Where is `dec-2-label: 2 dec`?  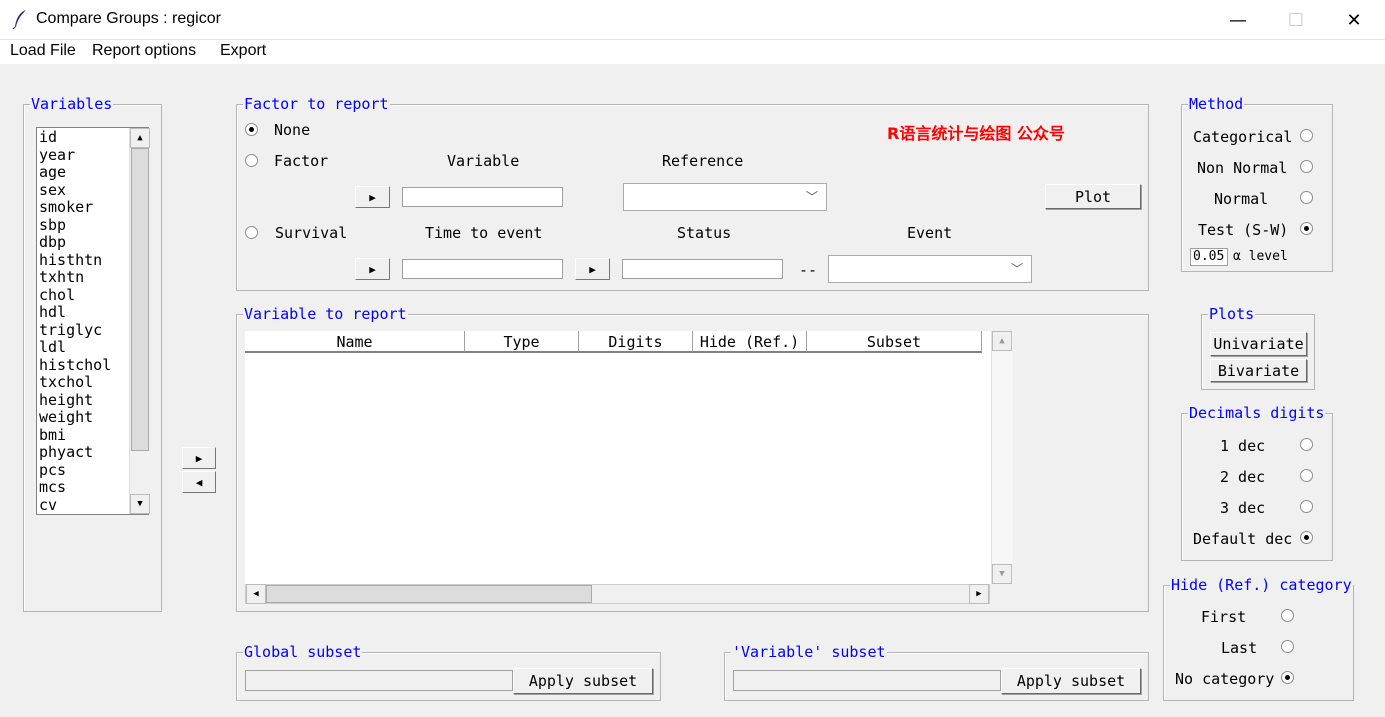 dec-2-label: 2 dec is located at coordinates (1243, 477).